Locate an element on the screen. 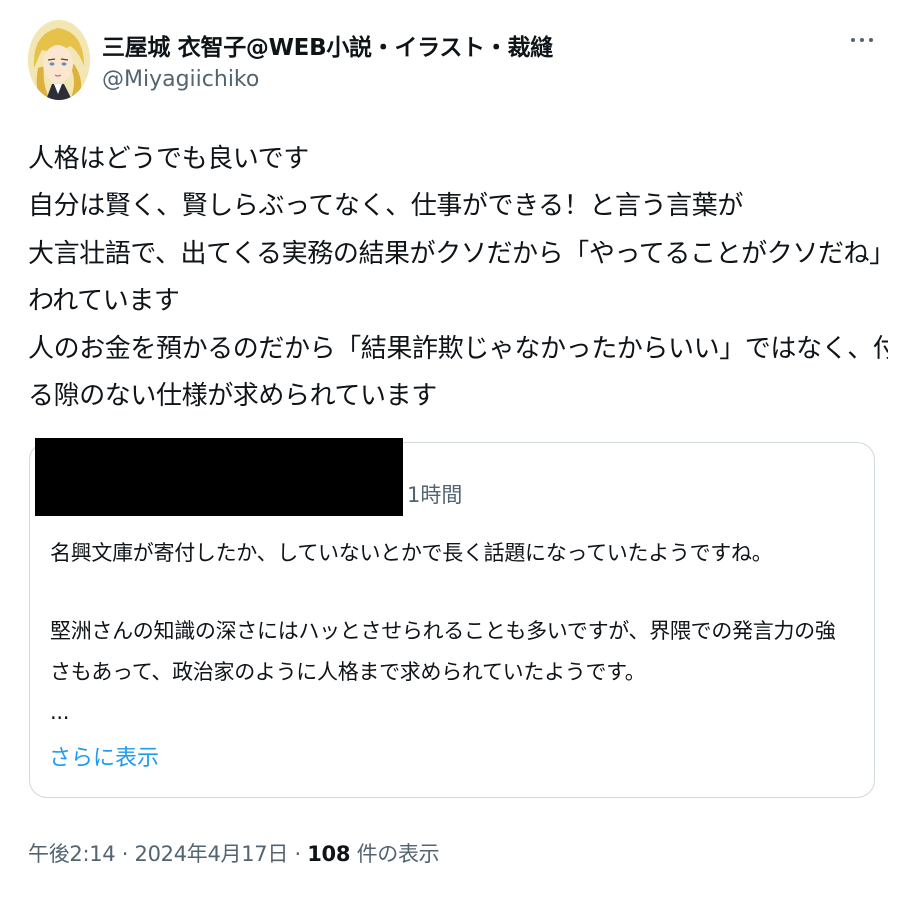  views-label: 件の表示 is located at coordinates (398, 854).